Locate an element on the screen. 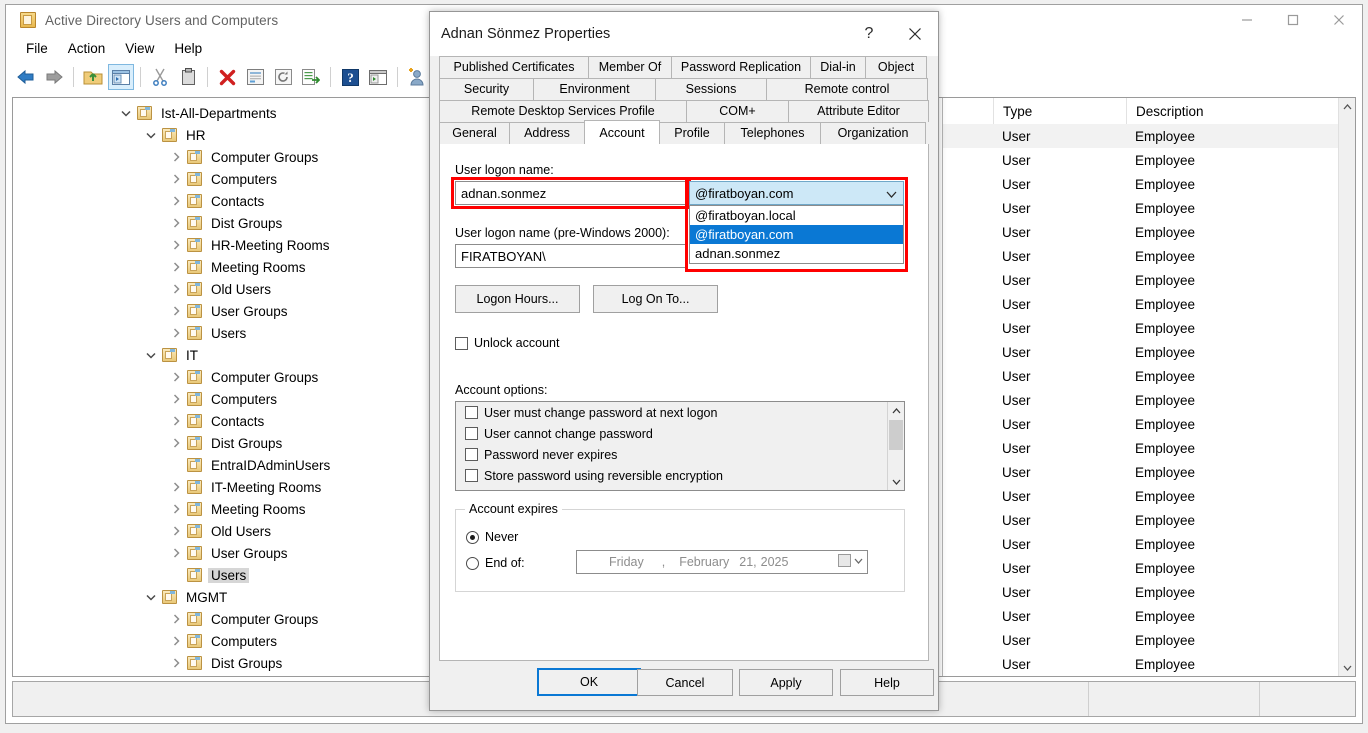 This screenshot has width=1368, height=733. show-hide-console-tree-icon is located at coordinates (121, 77).